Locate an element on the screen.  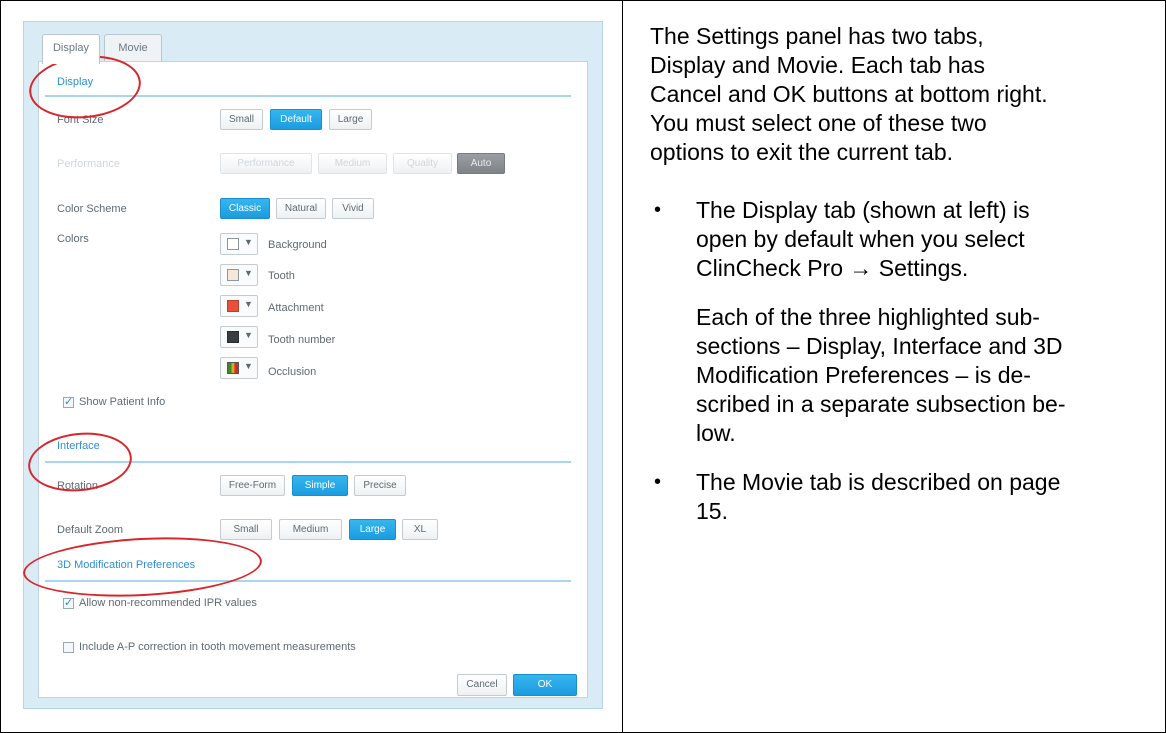
performance-auto-button: Auto is located at coordinates (481, 163).